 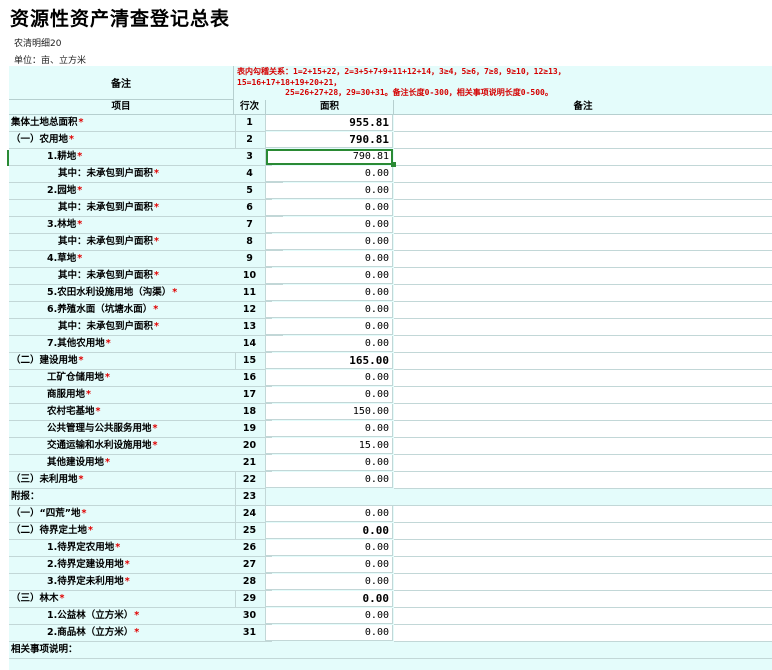 I want to click on row-label: （三）林木*, so click(x=122, y=599).